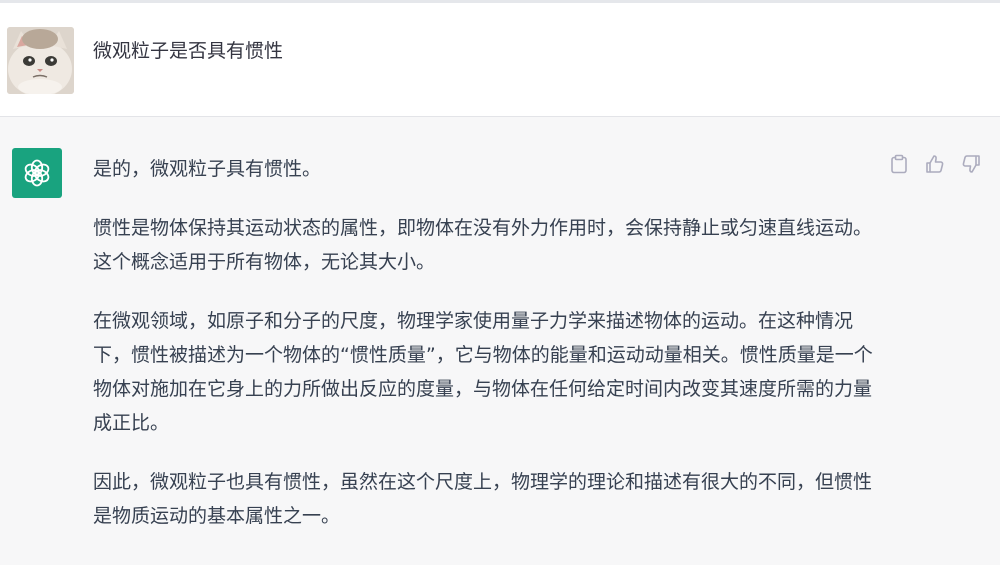 The image size is (1000, 565). I want to click on clipboard-icon, so click(899, 164).